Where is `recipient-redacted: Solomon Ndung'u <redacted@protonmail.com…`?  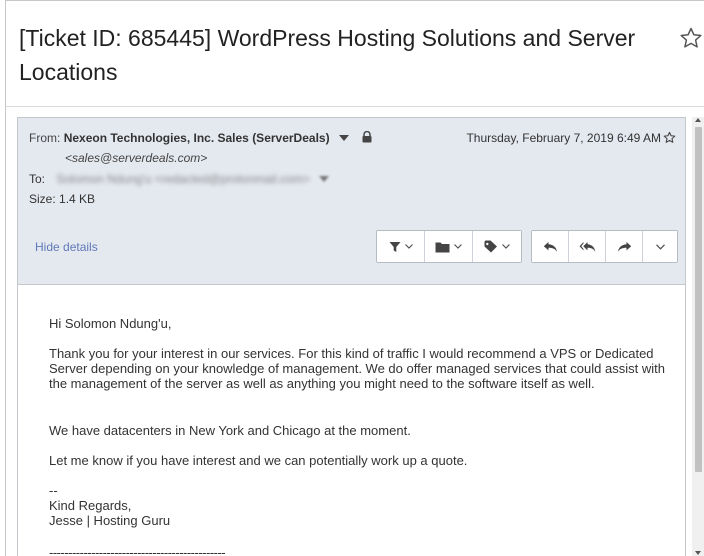
recipient-redacted: Solomon Ndung'u <redacted@protonmail.com… is located at coordinates (183, 179).